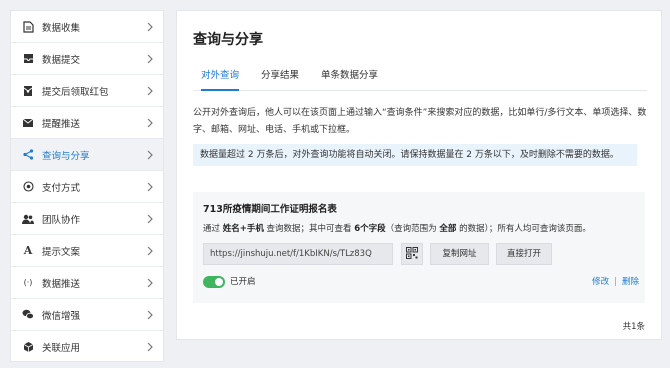  Describe the element at coordinates (28, 315) in the screenshot. I see `wechat-icon` at that location.